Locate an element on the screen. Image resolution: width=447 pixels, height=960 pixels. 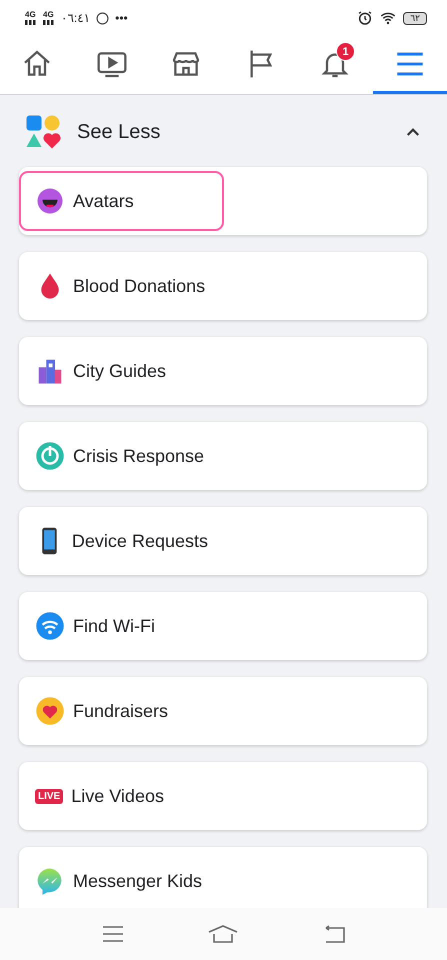
menu-item: City Guides is located at coordinates (223, 371).